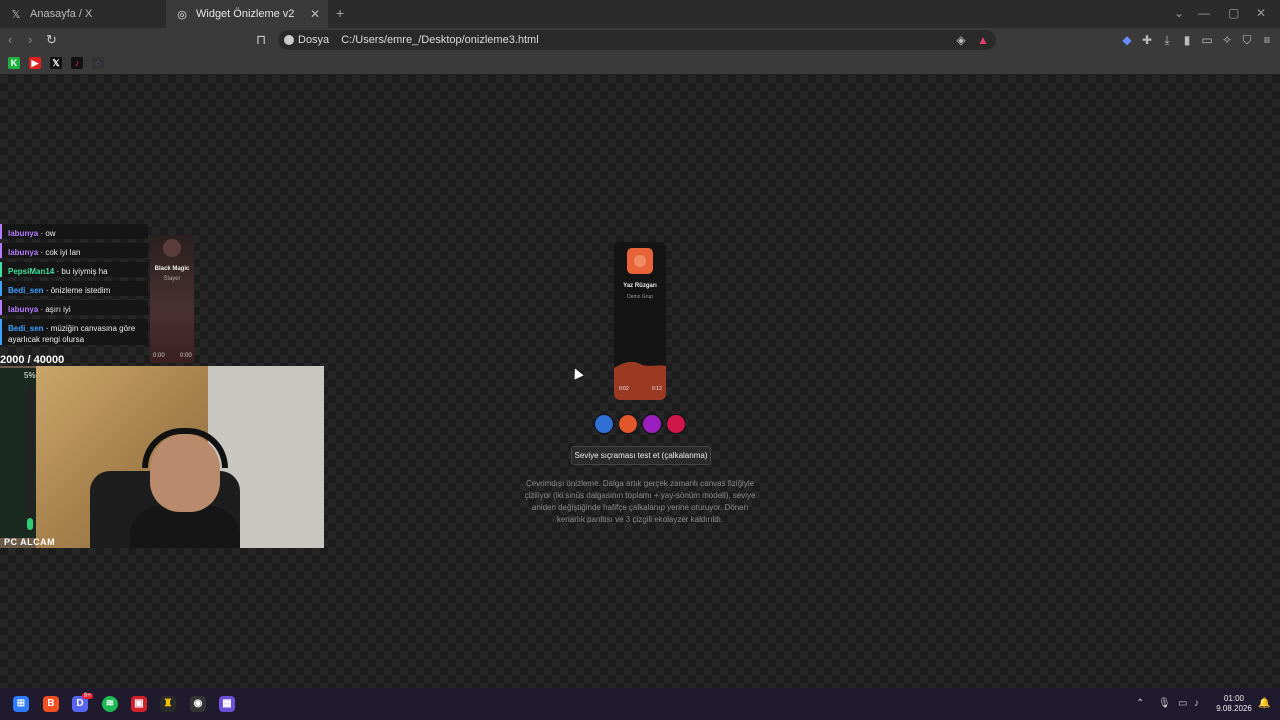  What do you see at coordinates (1196, 703) in the screenshot?
I see `volume-icon: ♪` at bounding box center [1196, 703].